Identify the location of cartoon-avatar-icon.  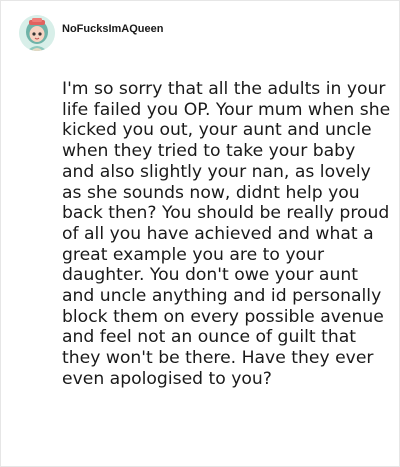
(37, 33).